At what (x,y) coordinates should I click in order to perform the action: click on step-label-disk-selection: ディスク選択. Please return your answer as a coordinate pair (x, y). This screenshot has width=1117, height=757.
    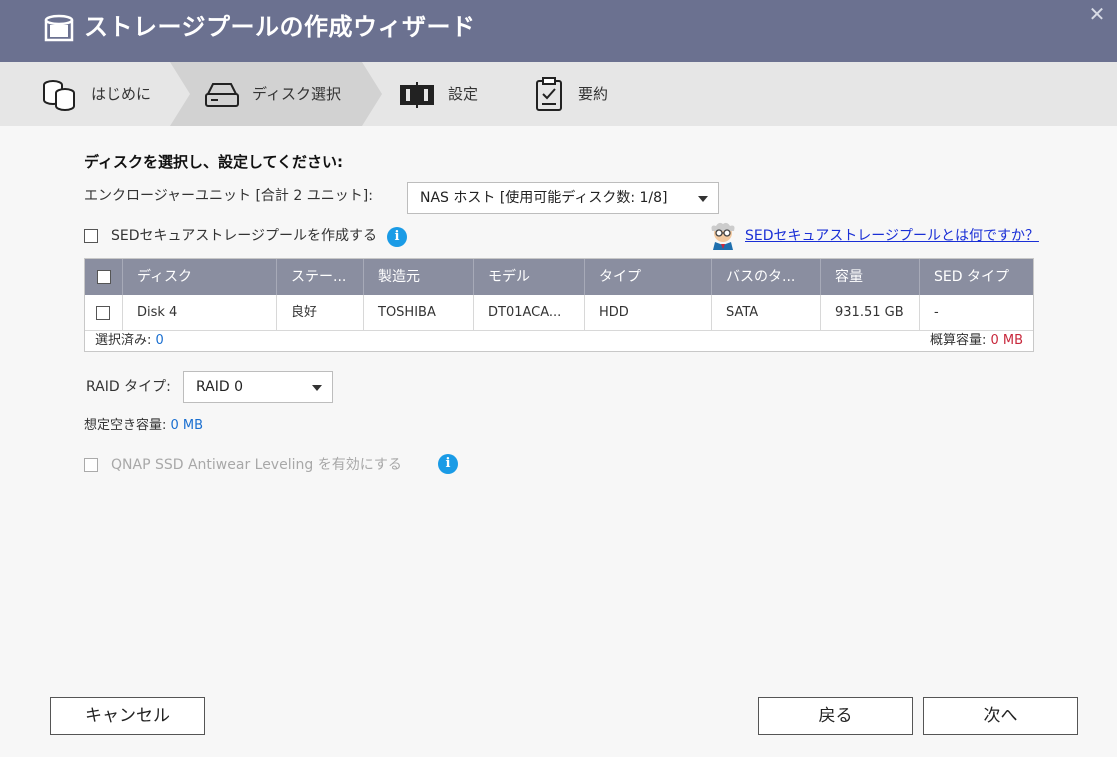
    Looking at the image, I should click on (296, 94).